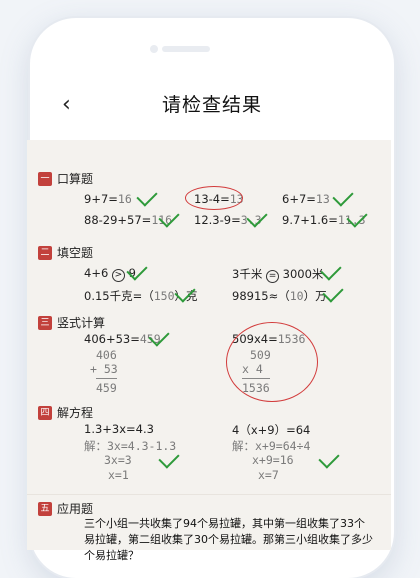  What do you see at coordinates (75, 413) in the screenshot?
I see `section-label: 解方程` at bounding box center [75, 413].